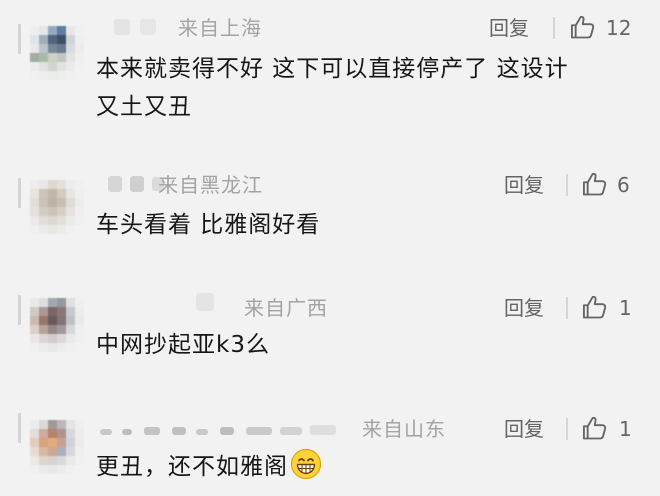  What do you see at coordinates (19, 428) in the screenshot?
I see `thread-line` at bounding box center [19, 428].